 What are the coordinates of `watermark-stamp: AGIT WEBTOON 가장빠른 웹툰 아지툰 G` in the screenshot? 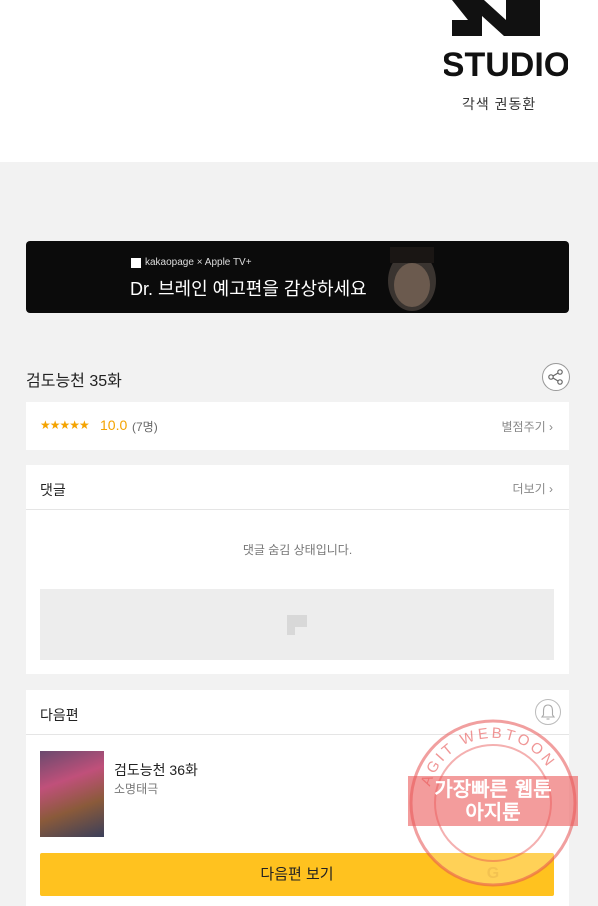 It's located at (493, 803).